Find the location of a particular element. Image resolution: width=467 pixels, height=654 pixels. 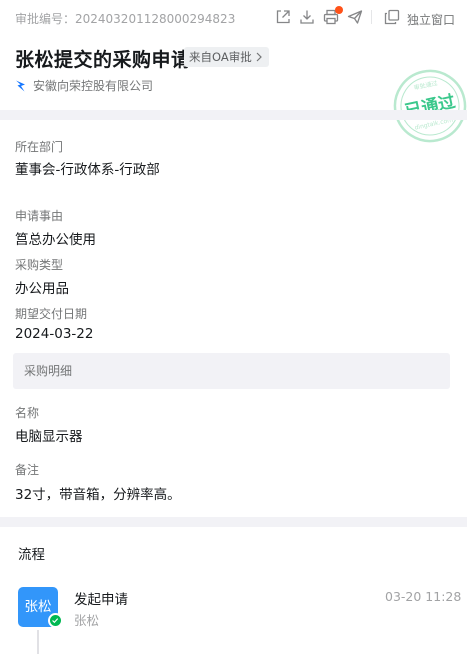

field-value-remark: 32寸，带音箱，分辨率高。 is located at coordinates (98, 495).